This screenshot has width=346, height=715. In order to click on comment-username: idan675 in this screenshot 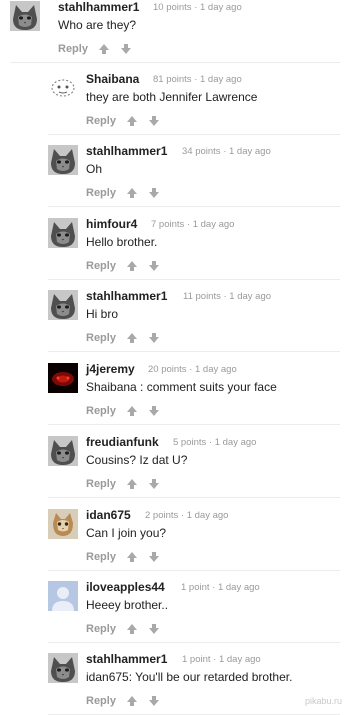, I will do `click(108, 515)`.